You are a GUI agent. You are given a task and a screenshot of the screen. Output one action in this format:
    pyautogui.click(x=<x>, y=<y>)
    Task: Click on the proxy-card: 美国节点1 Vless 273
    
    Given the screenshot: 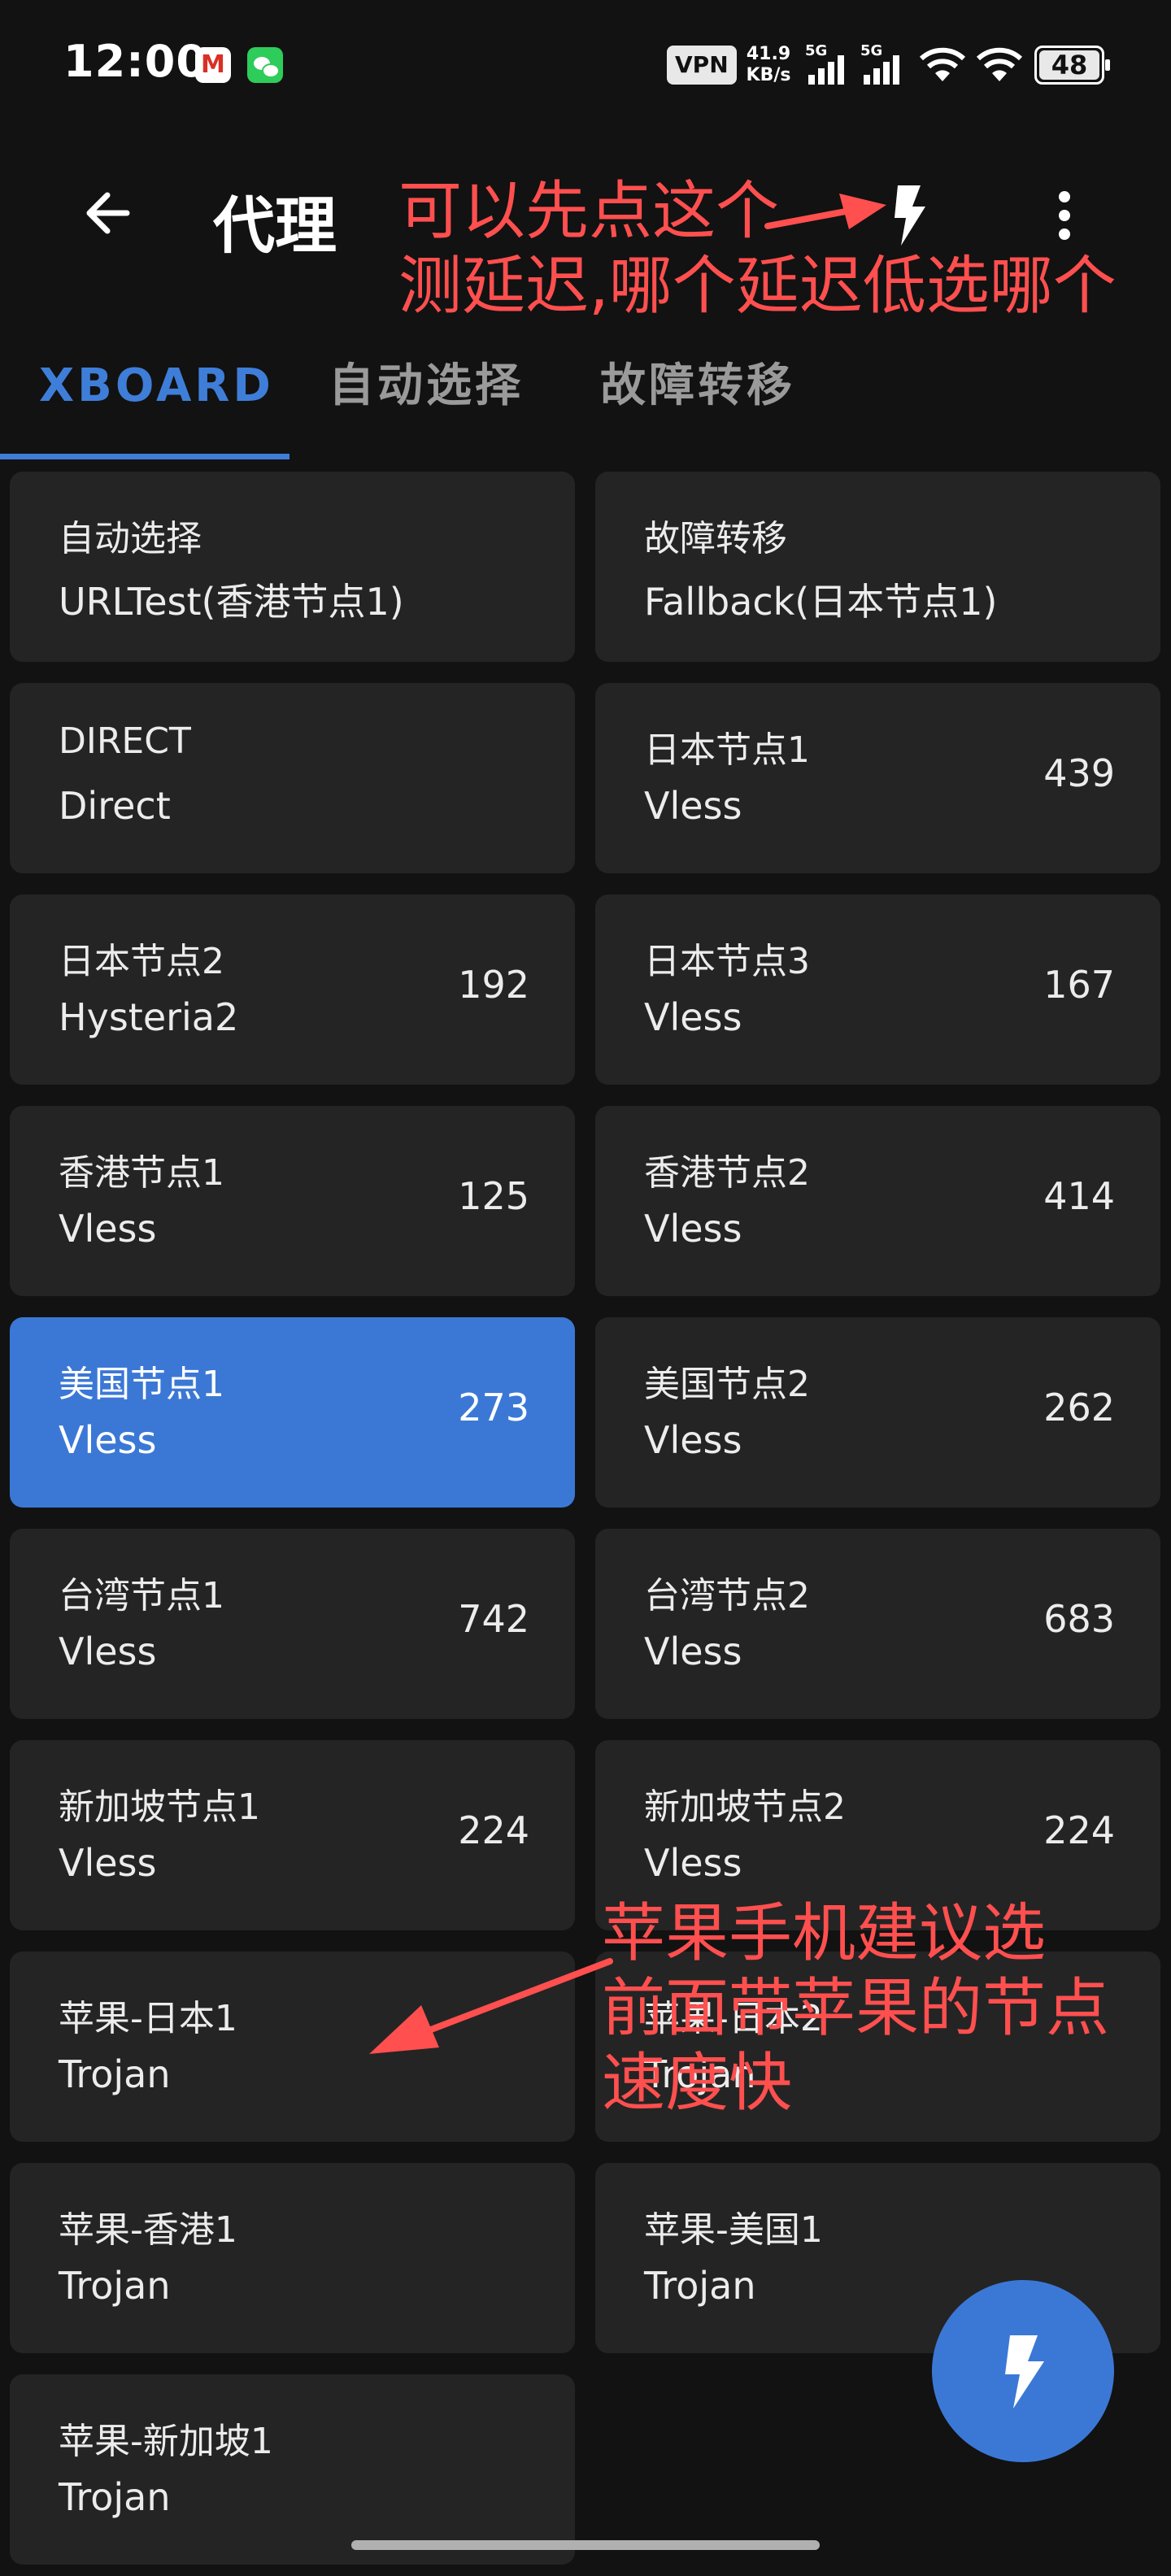 What is the action you would take?
    pyautogui.click(x=292, y=1413)
    